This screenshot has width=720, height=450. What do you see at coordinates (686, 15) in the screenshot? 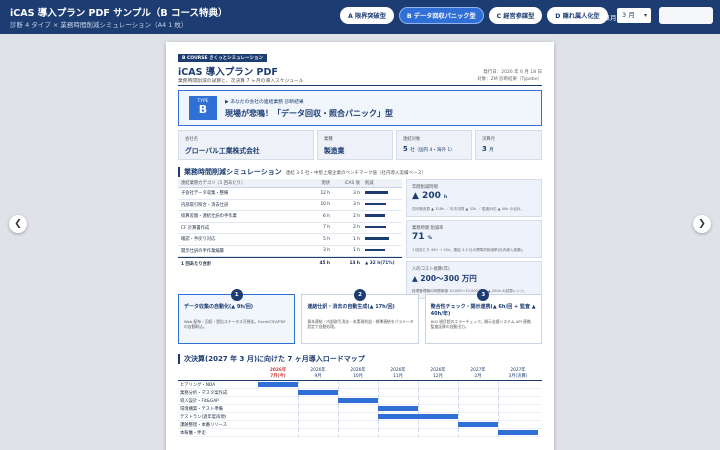
I see `pdf-download-button` at bounding box center [686, 15].